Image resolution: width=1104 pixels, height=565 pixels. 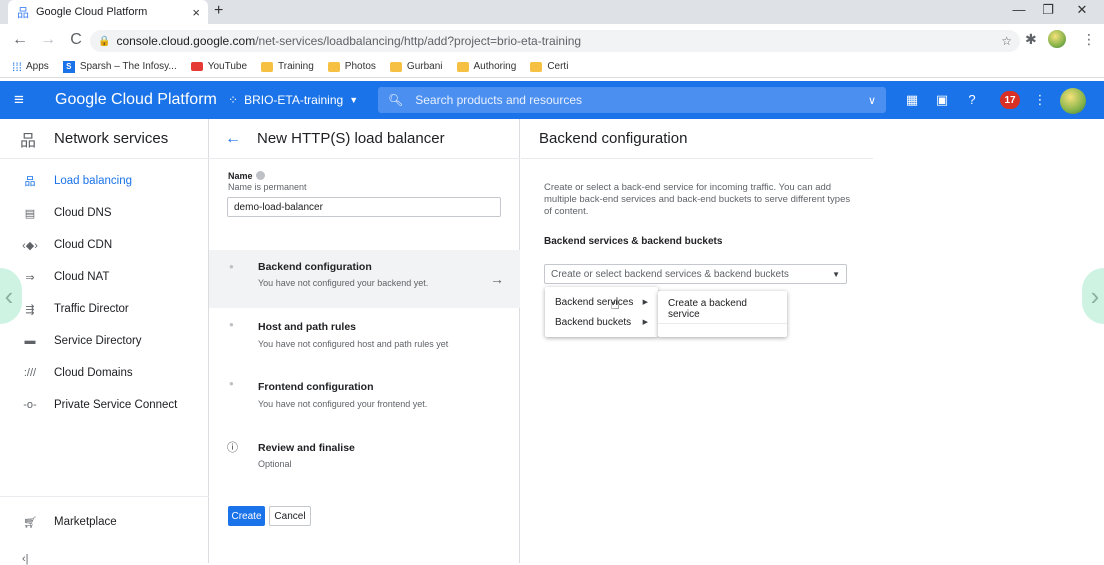 What do you see at coordinates (92, 12) in the screenshot?
I see `tab-title: Google Cloud Platform` at bounding box center [92, 12].